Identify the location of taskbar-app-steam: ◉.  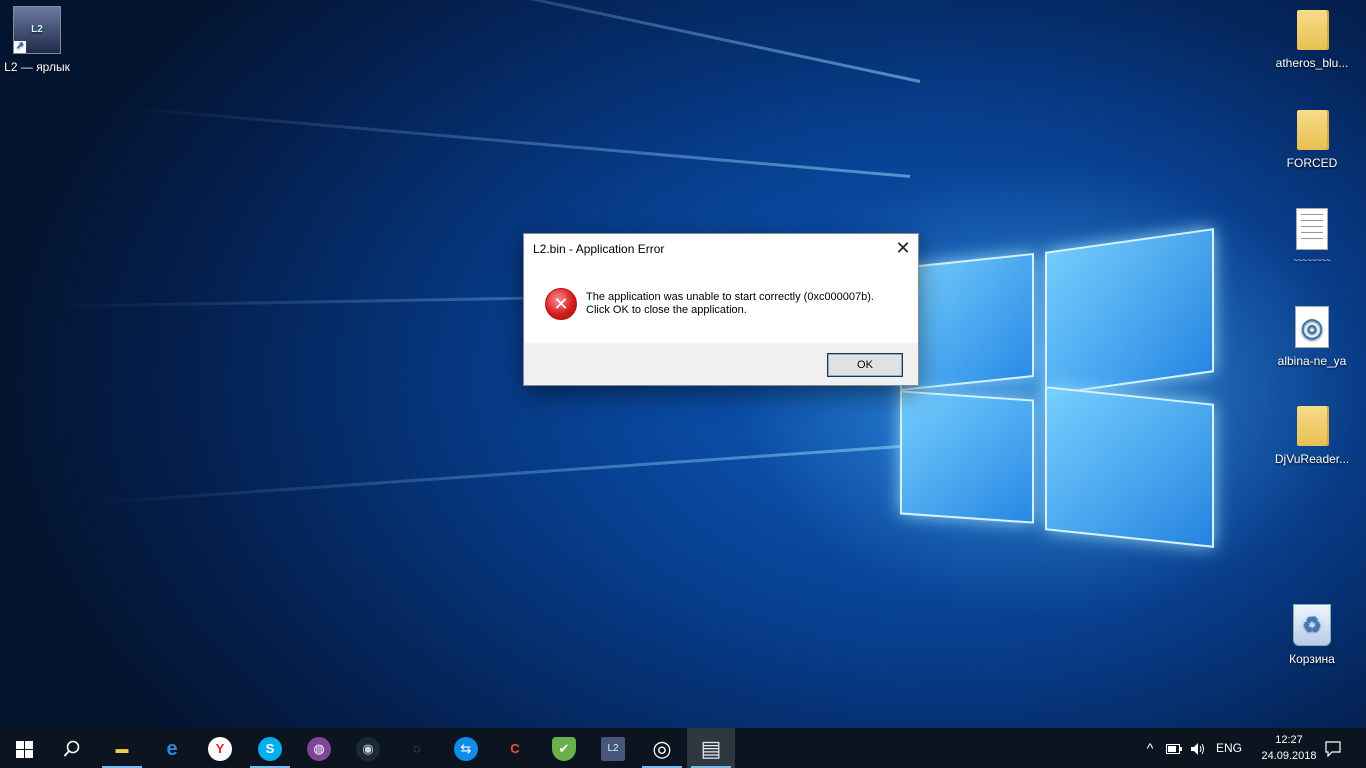
(368, 748).